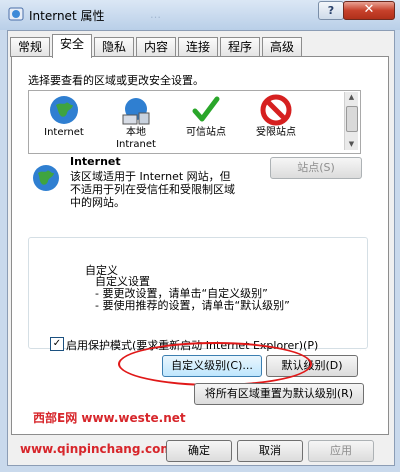  What do you see at coordinates (240, 47) in the screenshot?
I see `tab-programs: 程序` at bounding box center [240, 47].